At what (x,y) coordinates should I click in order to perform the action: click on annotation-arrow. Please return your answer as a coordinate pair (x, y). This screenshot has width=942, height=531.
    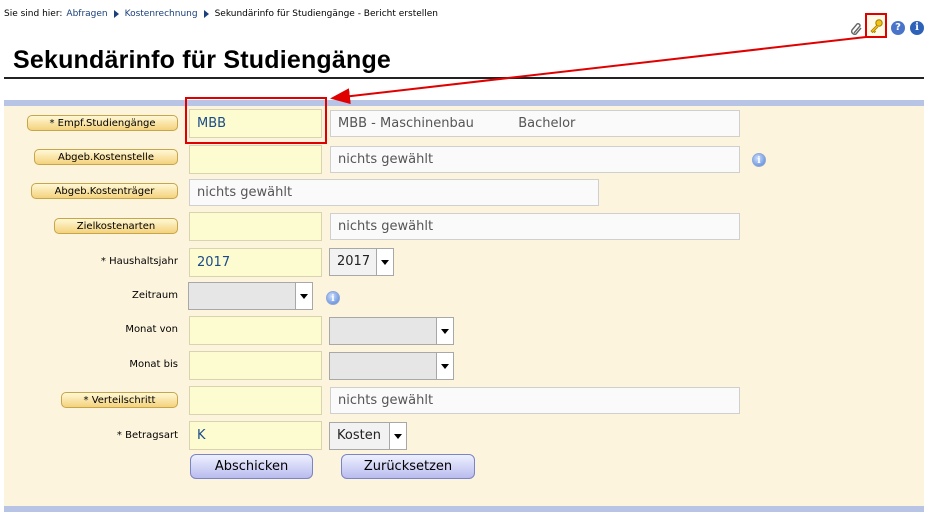
    Looking at the image, I should click on (598, 70).